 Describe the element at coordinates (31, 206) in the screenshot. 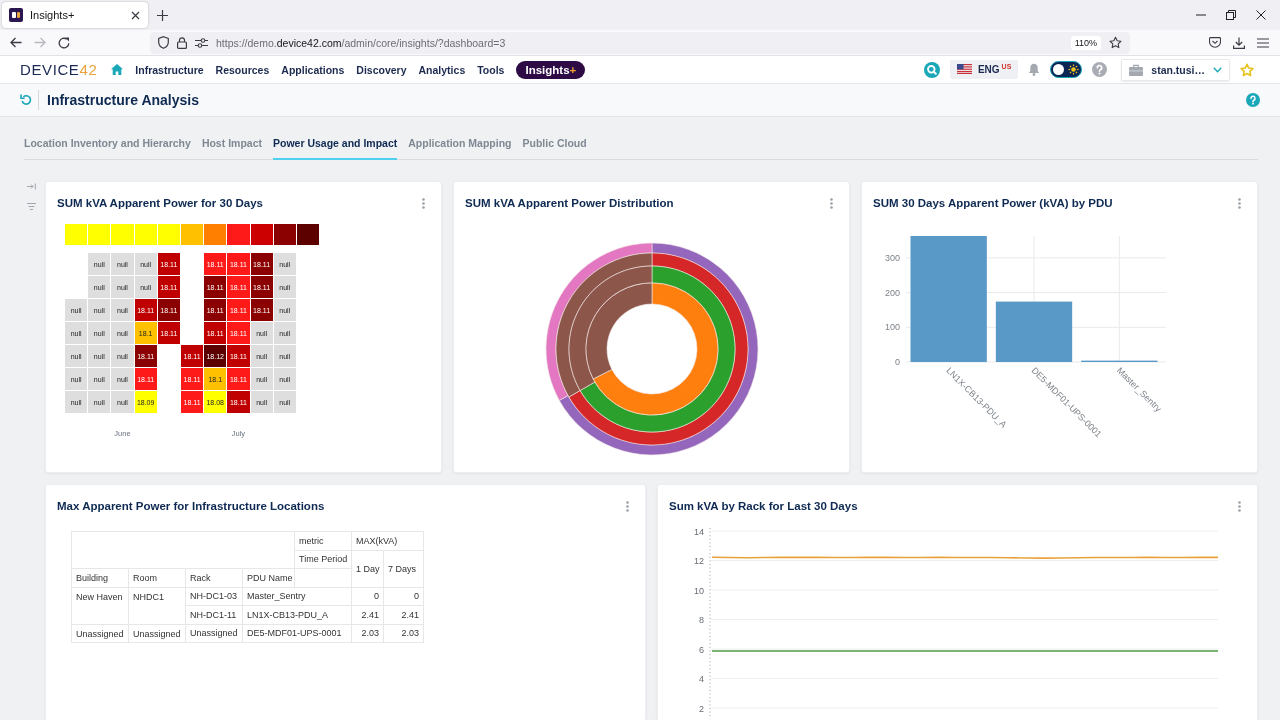

I see `filter-icon` at that location.